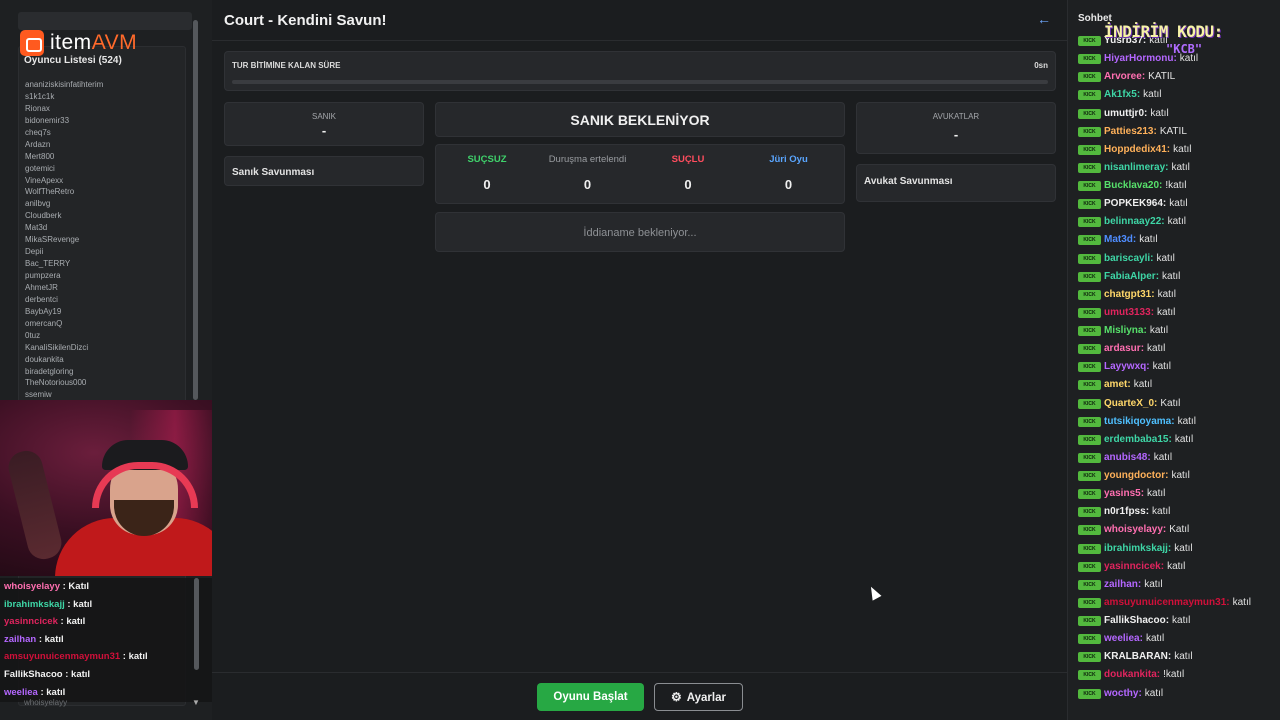 The image size is (1280, 720). What do you see at coordinates (1127, 313) in the screenshot?
I see `chat-username: umut3133` at bounding box center [1127, 313].